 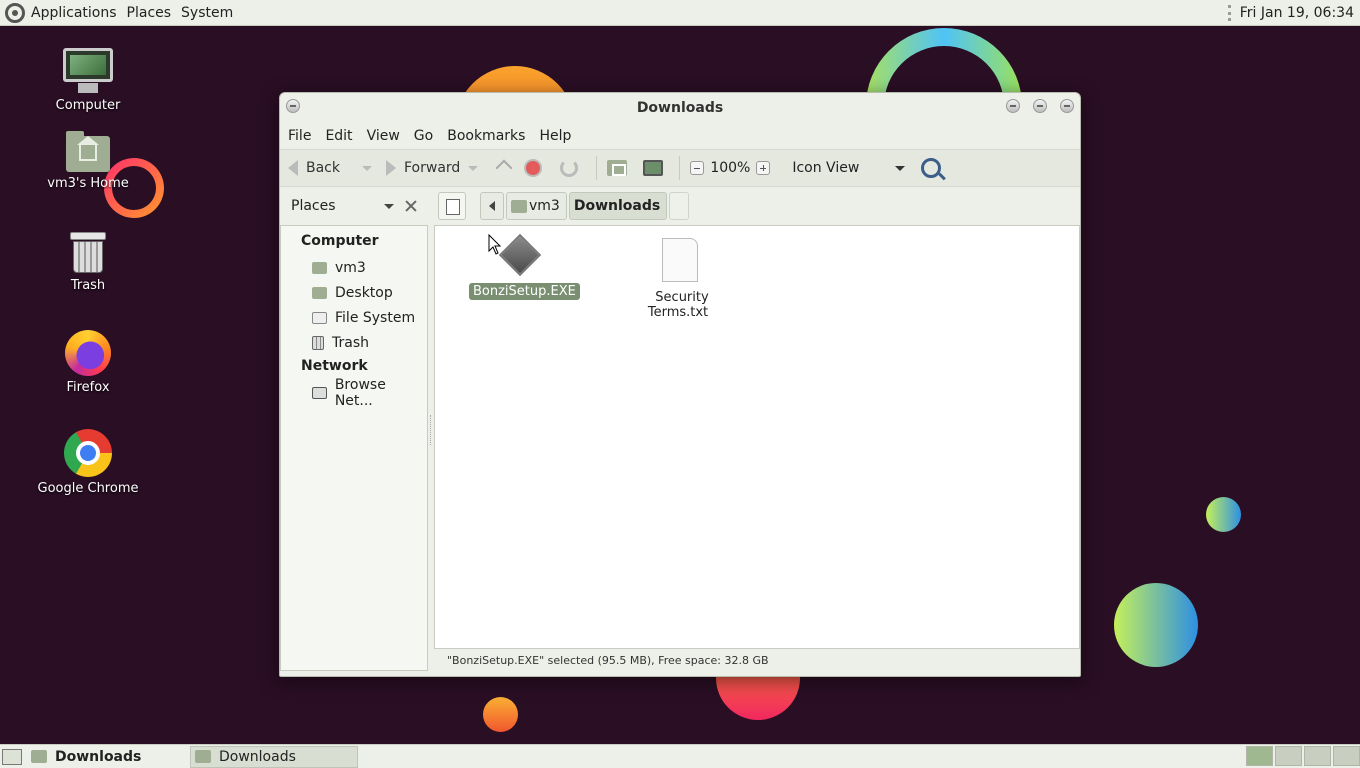 I want to click on desktop-icon-label: vm3's Home, so click(x=88, y=183).